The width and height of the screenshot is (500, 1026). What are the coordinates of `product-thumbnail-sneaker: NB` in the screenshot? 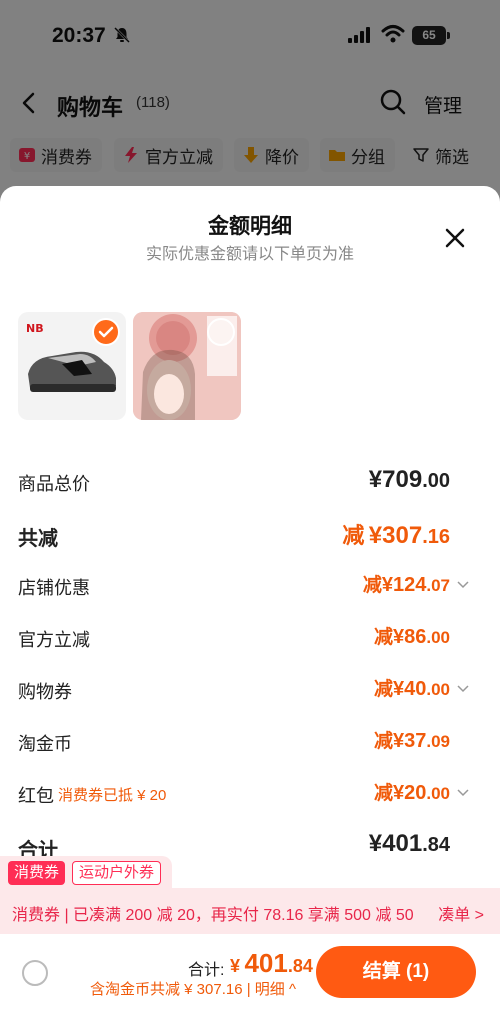 It's located at (72, 366).